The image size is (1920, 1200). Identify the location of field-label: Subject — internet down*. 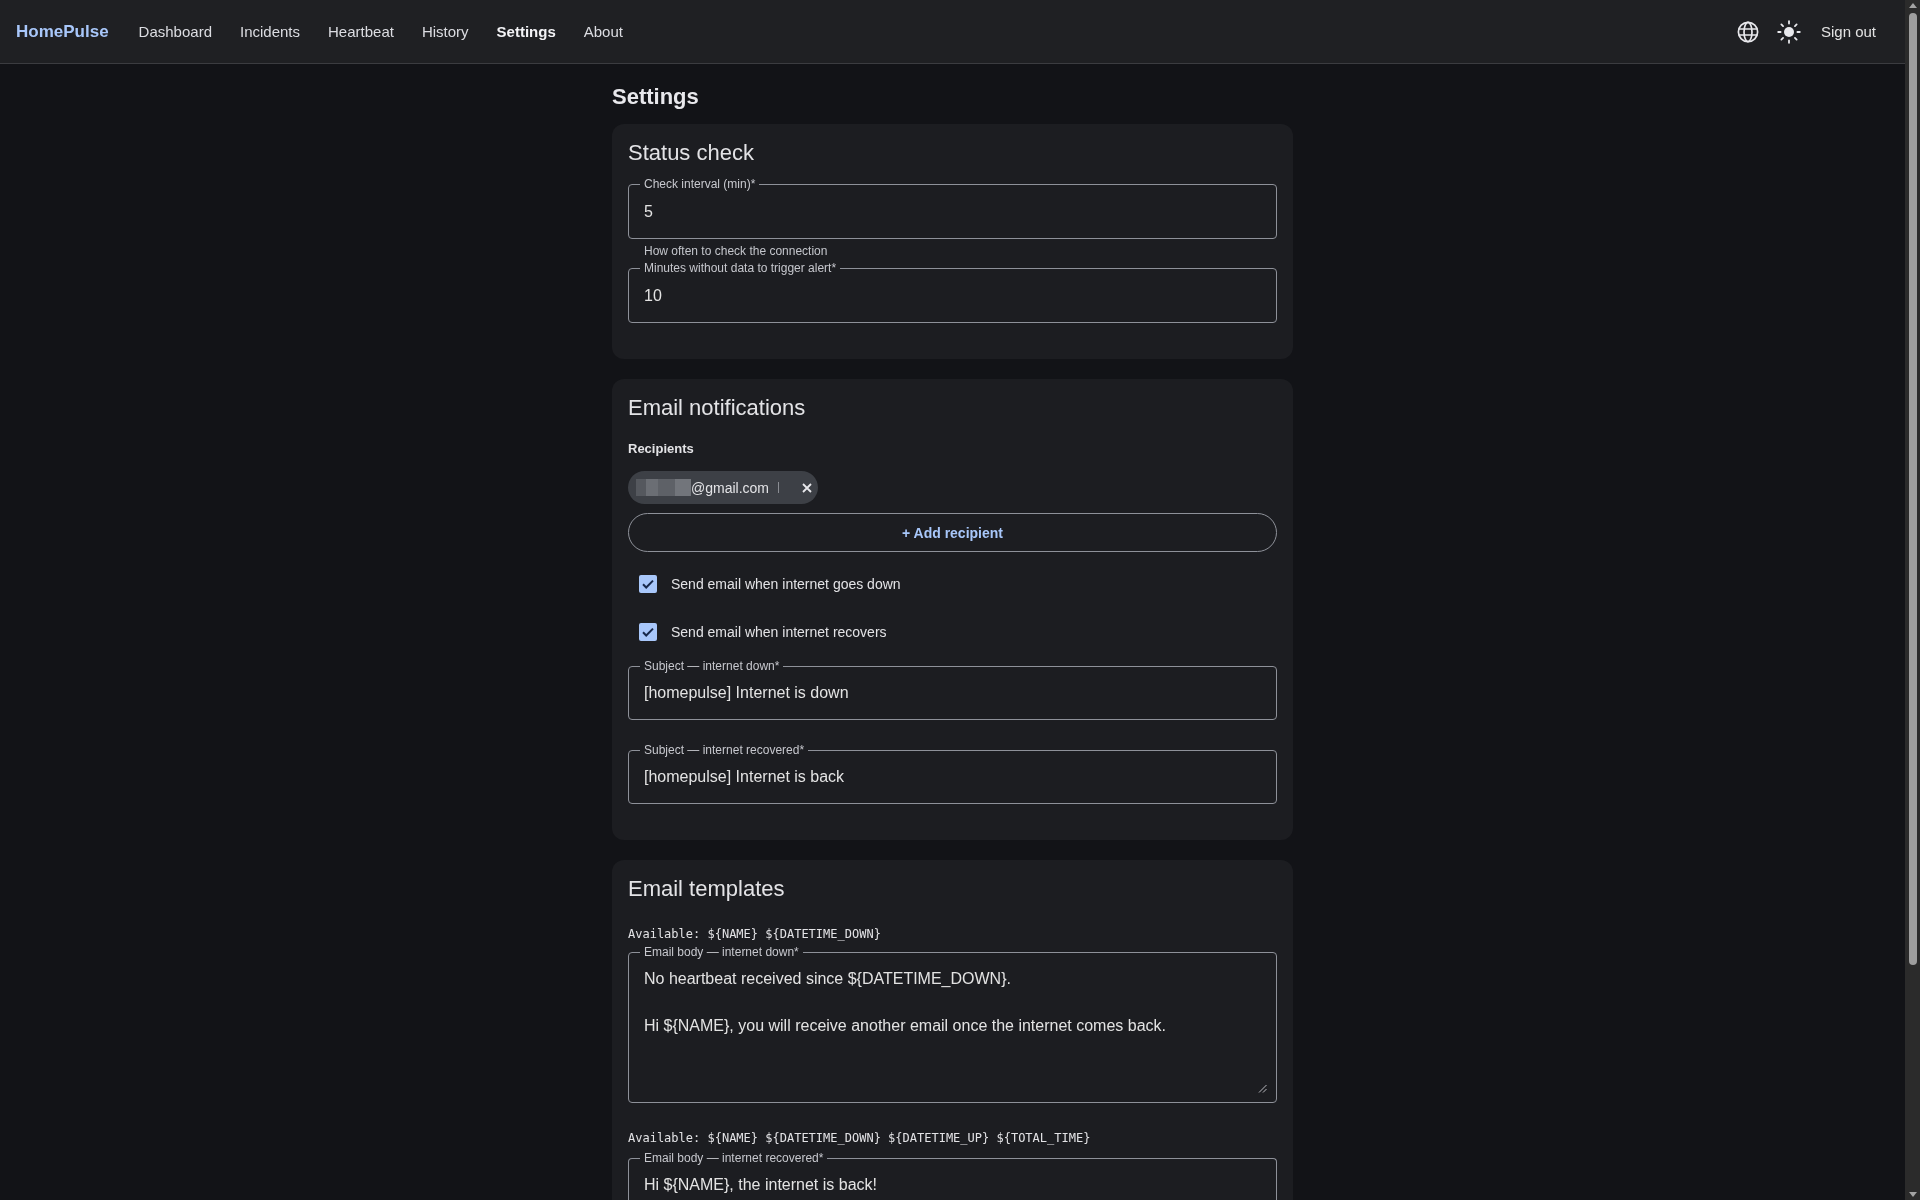
(712, 666).